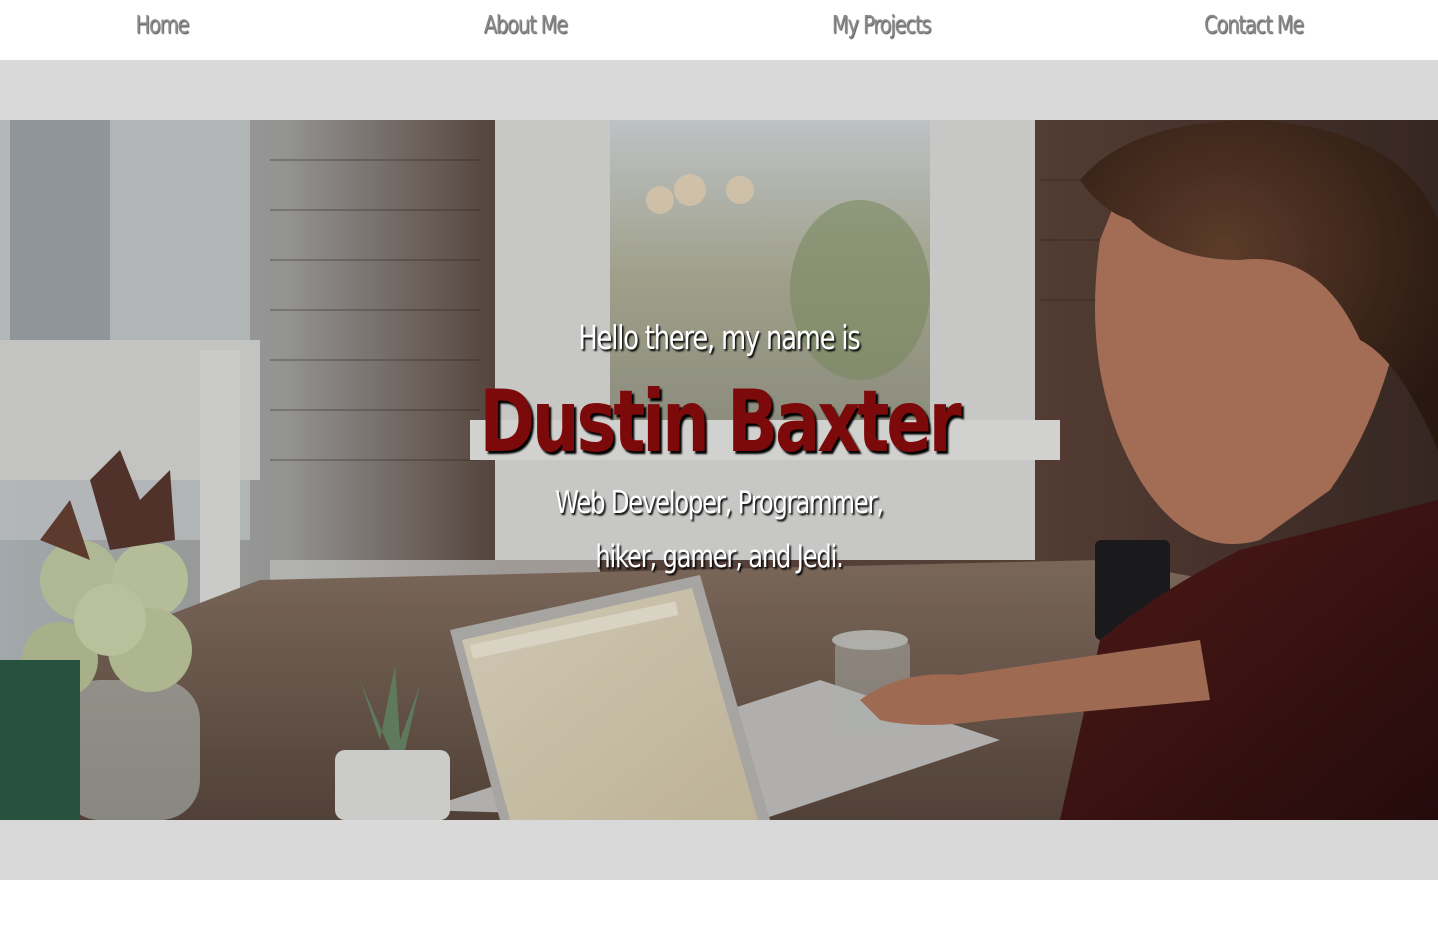  I want to click on nav-link-contact-me: Contact Me, so click(1254, 24).